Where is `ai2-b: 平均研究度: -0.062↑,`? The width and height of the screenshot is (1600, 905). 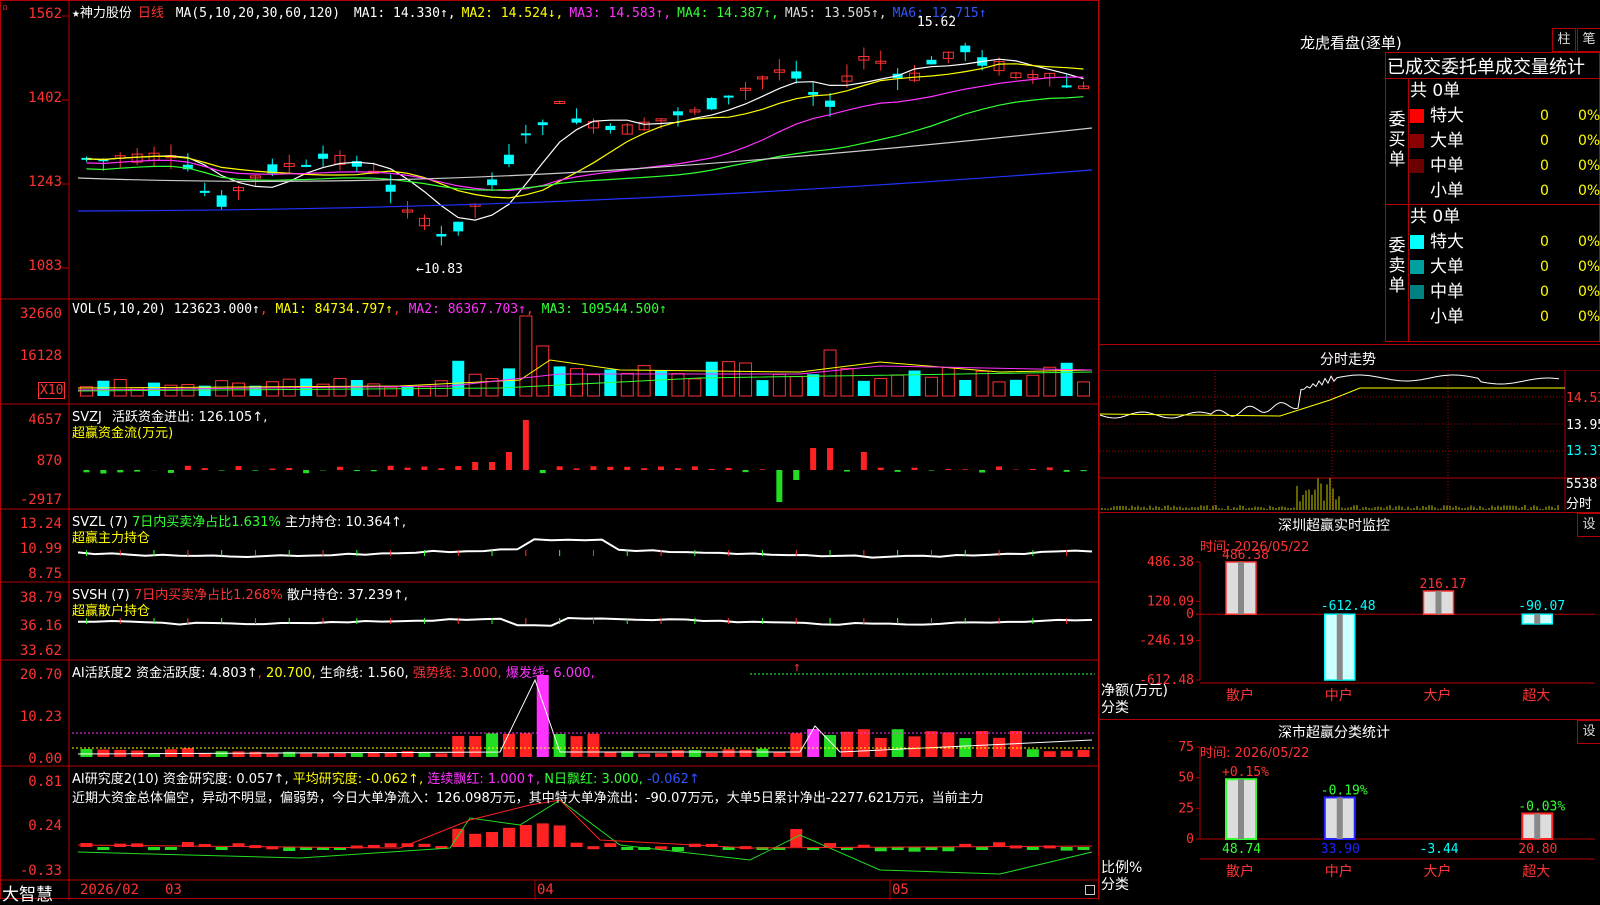
ai2-b: 平均研究度: -0.062↑, is located at coordinates (358, 779).